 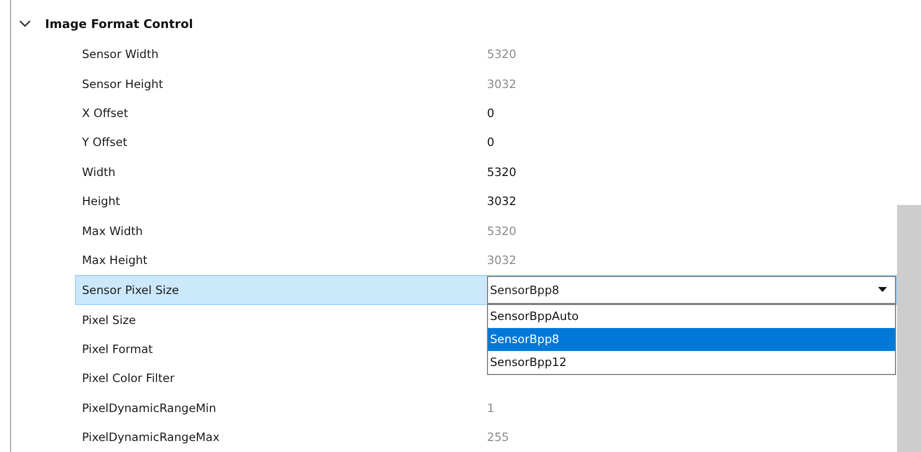 I want to click on property-label: PixelDynamicRangeMin, so click(x=149, y=407).